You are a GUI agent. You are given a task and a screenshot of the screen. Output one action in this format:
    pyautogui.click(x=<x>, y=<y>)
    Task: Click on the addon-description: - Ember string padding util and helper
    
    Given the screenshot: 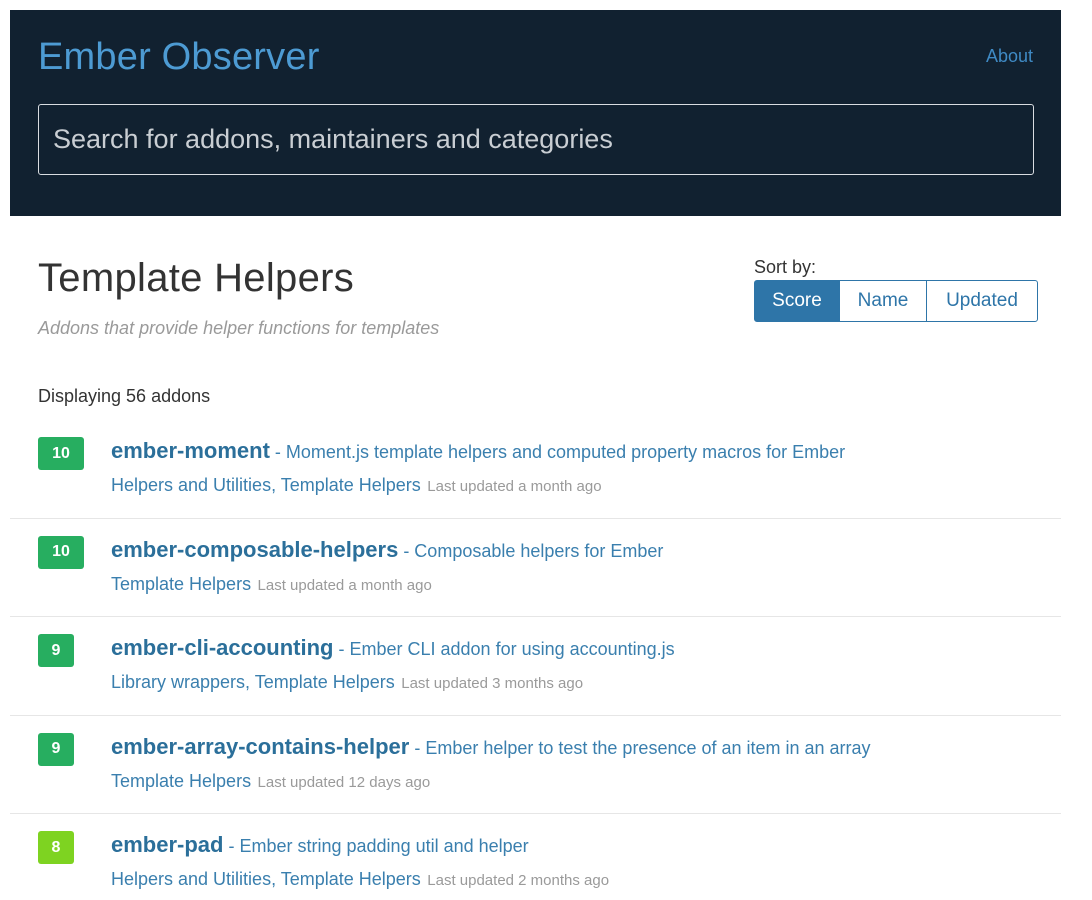 What is the action you would take?
    pyautogui.click(x=376, y=846)
    